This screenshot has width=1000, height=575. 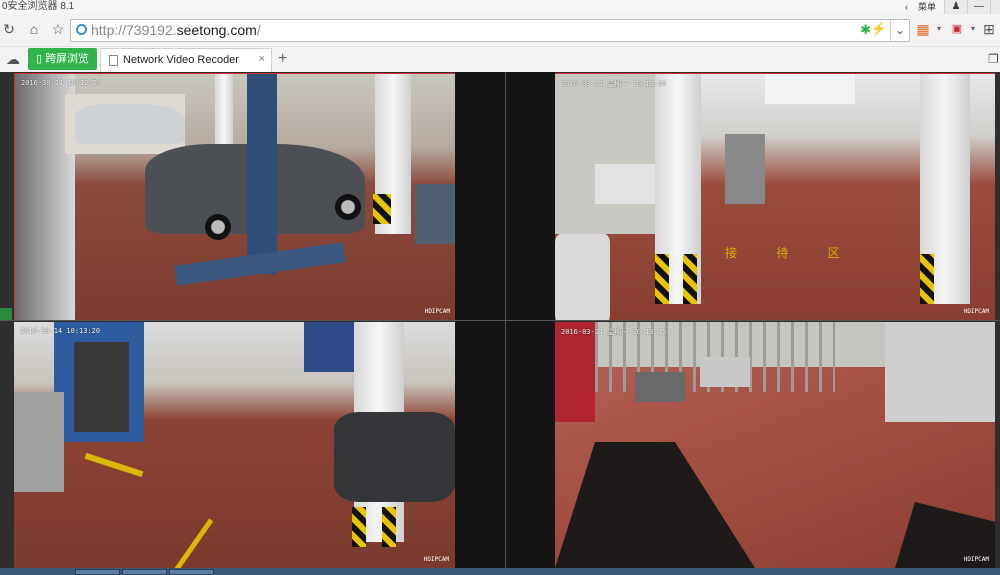 I want to click on camera-4-brand: HDIPCAM, so click(x=976, y=559).